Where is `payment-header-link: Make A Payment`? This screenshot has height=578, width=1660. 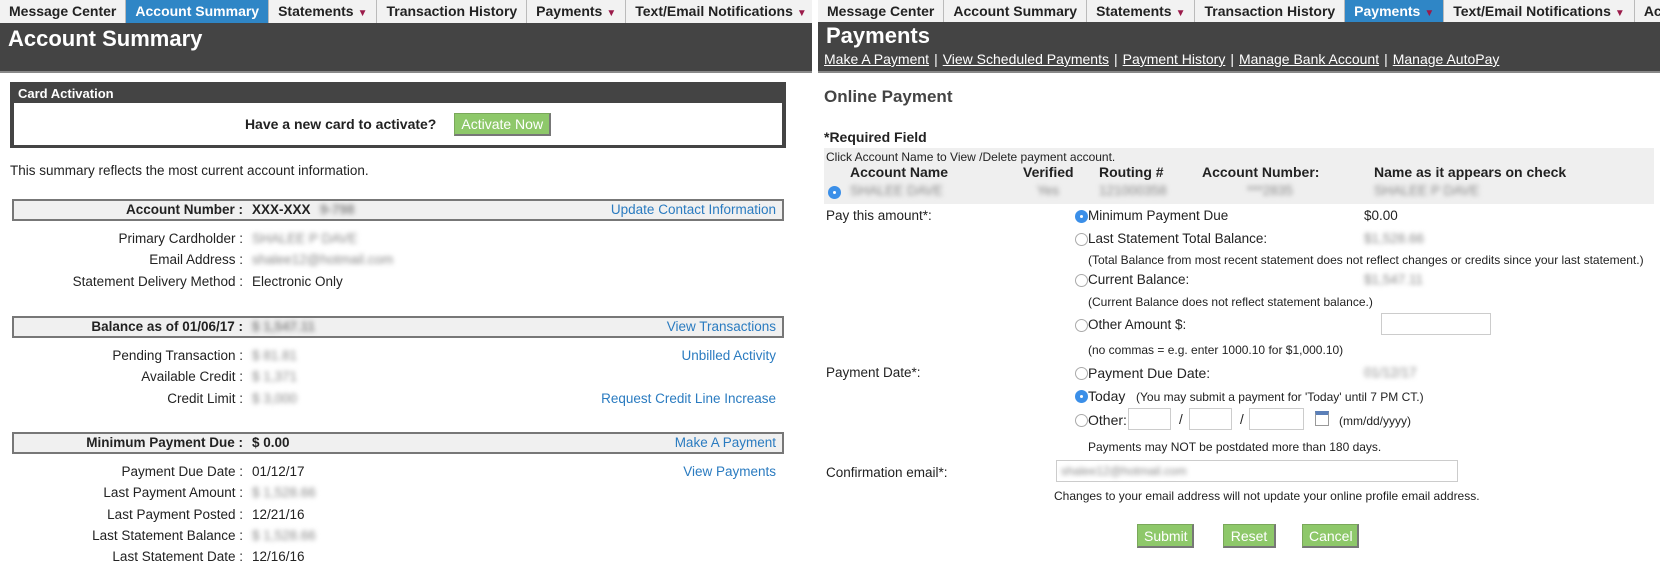 payment-header-link: Make A Payment is located at coordinates (725, 442).